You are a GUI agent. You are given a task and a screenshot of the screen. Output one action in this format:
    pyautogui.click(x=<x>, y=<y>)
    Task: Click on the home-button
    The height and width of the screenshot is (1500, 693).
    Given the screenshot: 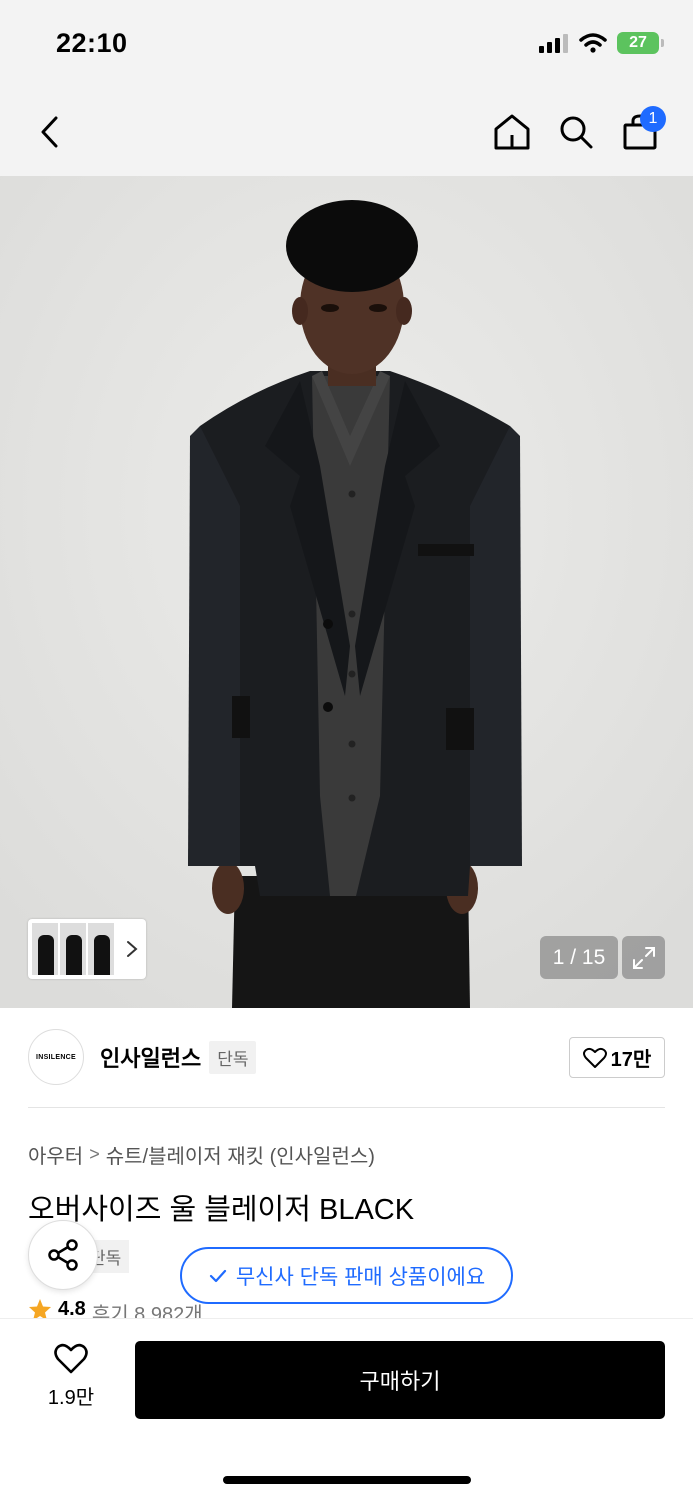 What is the action you would take?
    pyautogui.click(x=512, y=132)
    